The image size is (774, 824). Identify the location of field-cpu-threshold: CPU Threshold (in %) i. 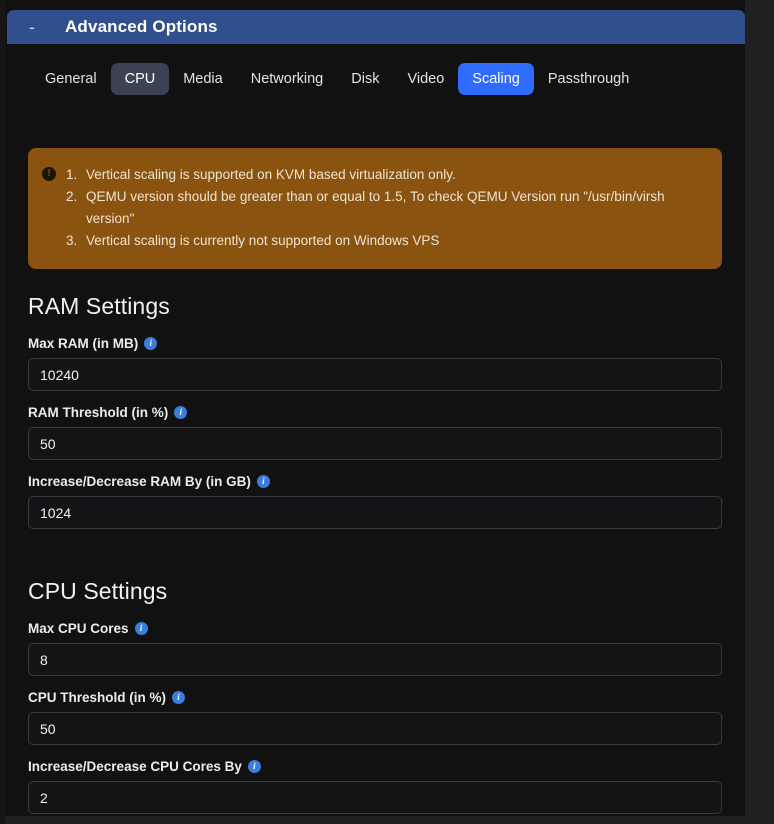
(375, 718).